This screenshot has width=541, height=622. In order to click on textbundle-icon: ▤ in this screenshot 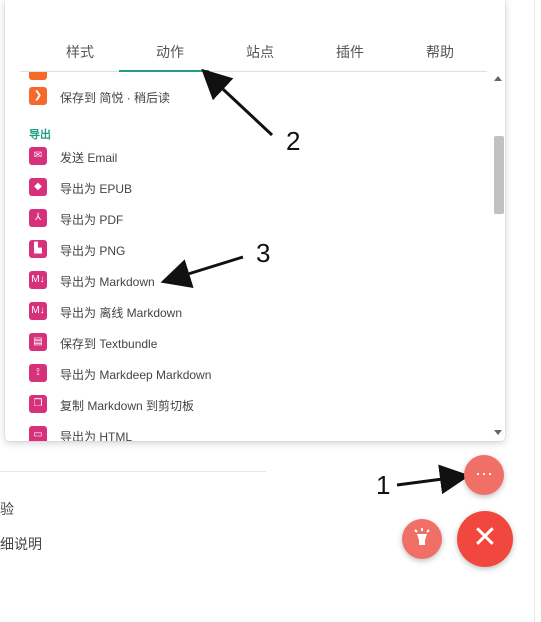, I will do `click(38, 342)`.